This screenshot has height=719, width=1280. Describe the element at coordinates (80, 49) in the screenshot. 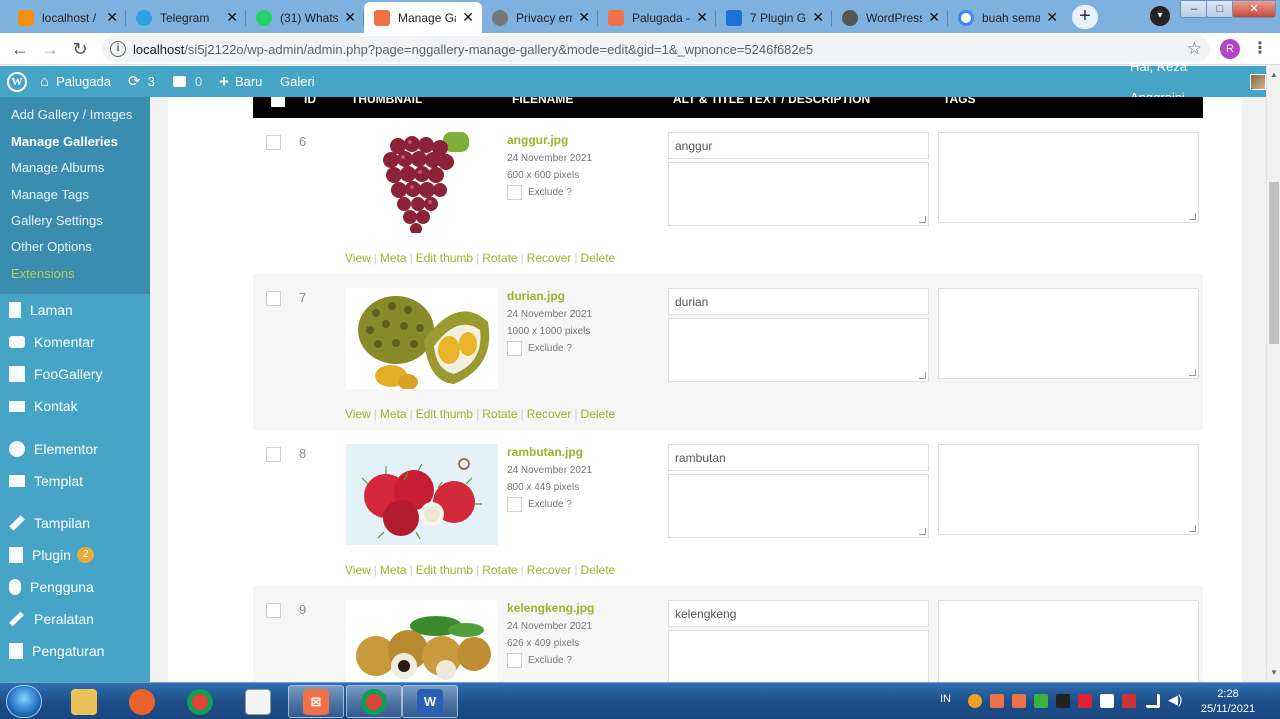

I see `reload-icon: ↻` at that location.